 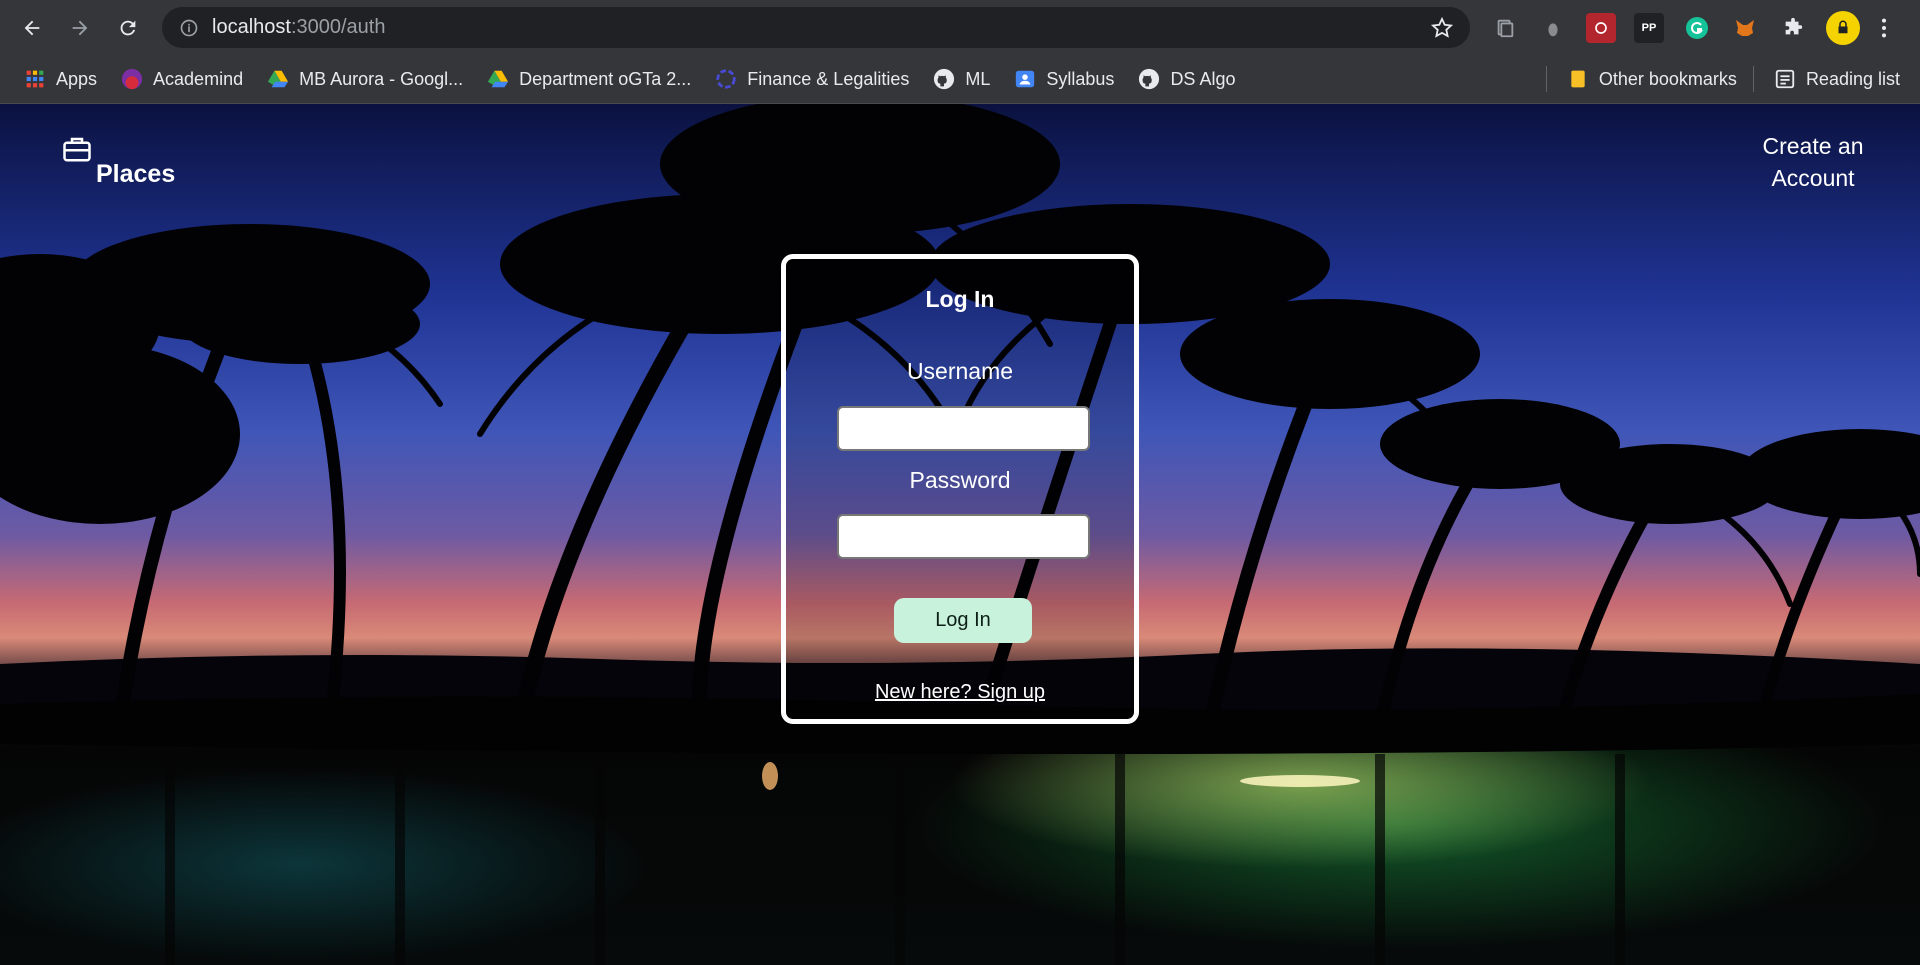 I want to click on bookmark-syllabus: Syllabus, so click(x=1064, y=79).